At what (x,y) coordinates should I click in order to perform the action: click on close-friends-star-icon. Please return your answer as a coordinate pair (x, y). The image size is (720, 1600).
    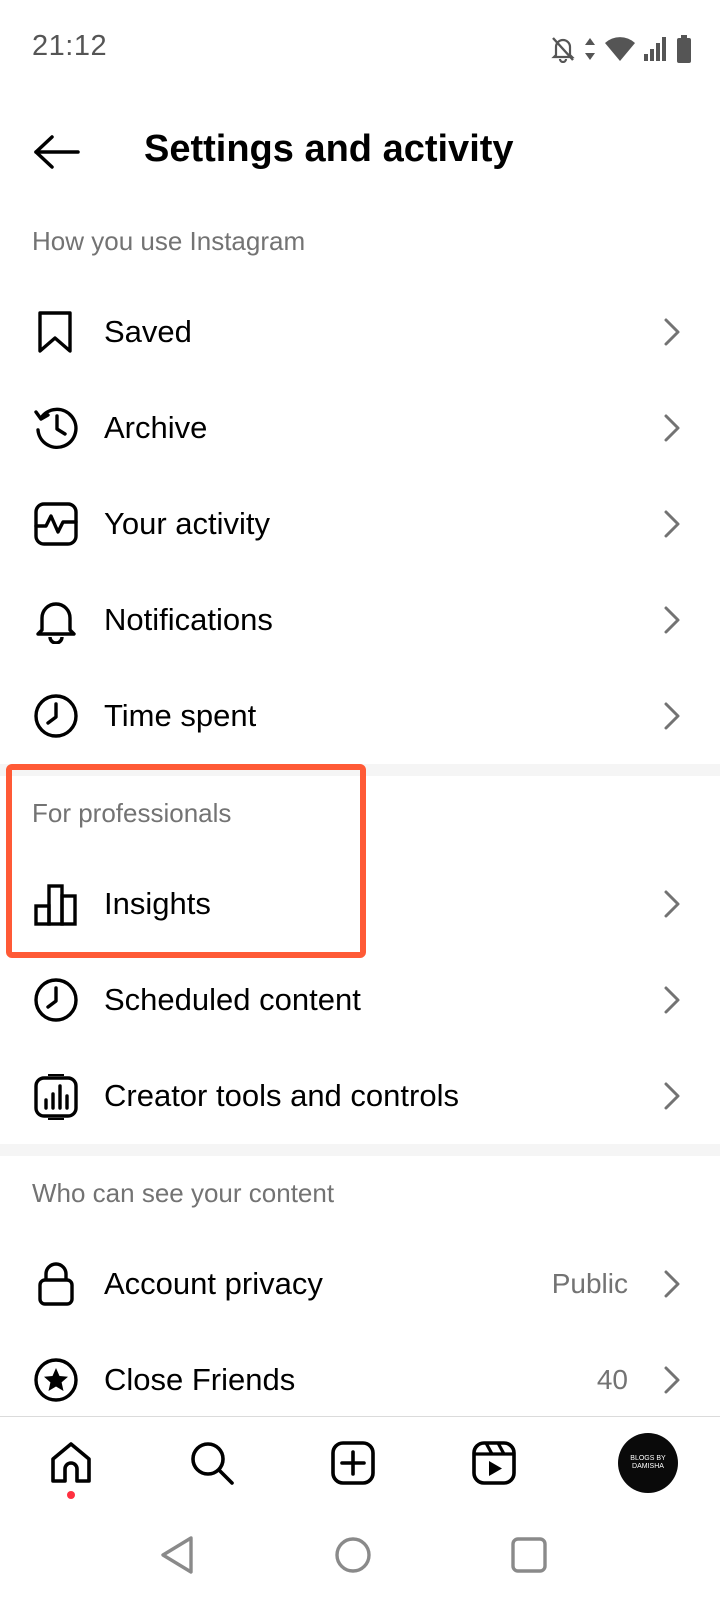
    Looking at the image, I should click on (56, 1380).